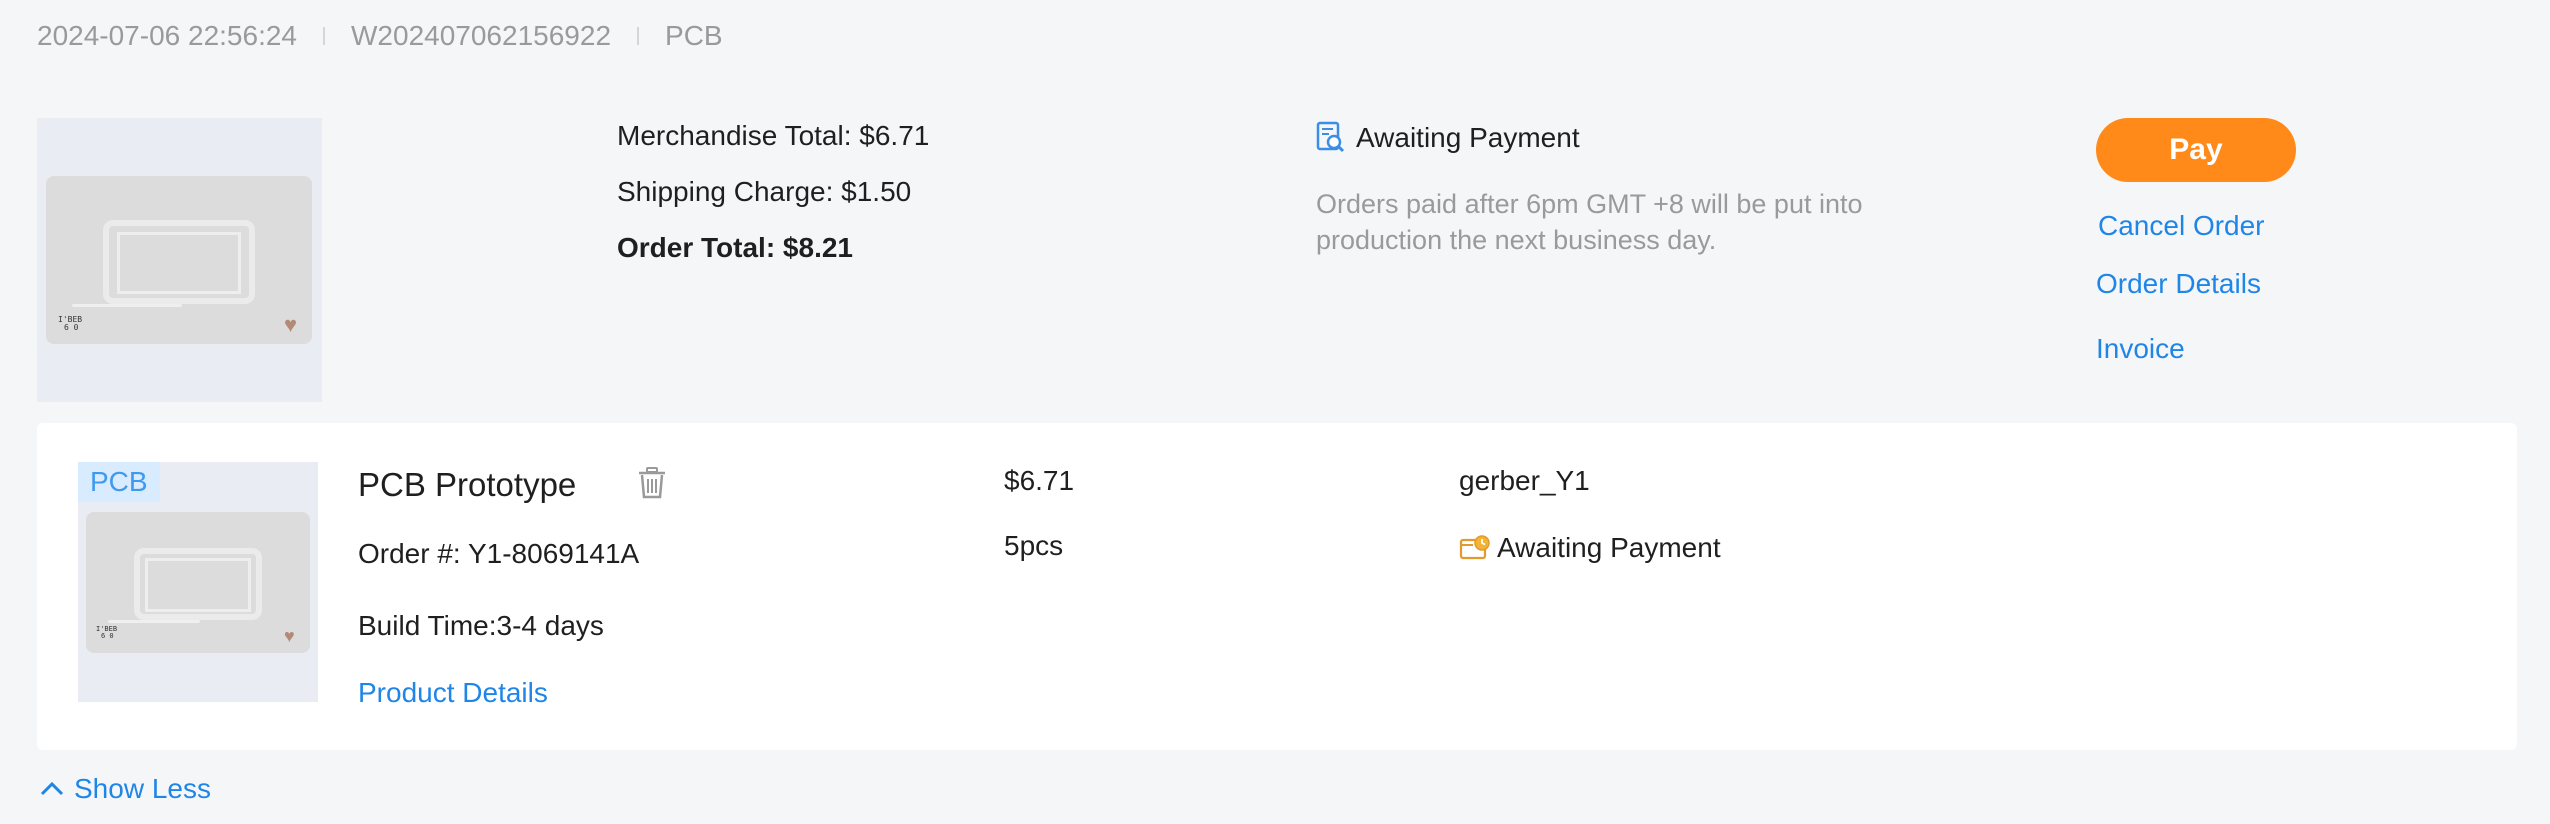 This screenshot has width=2550, height=824. I want to click on pay-button: Pay, so click(2196, 150).